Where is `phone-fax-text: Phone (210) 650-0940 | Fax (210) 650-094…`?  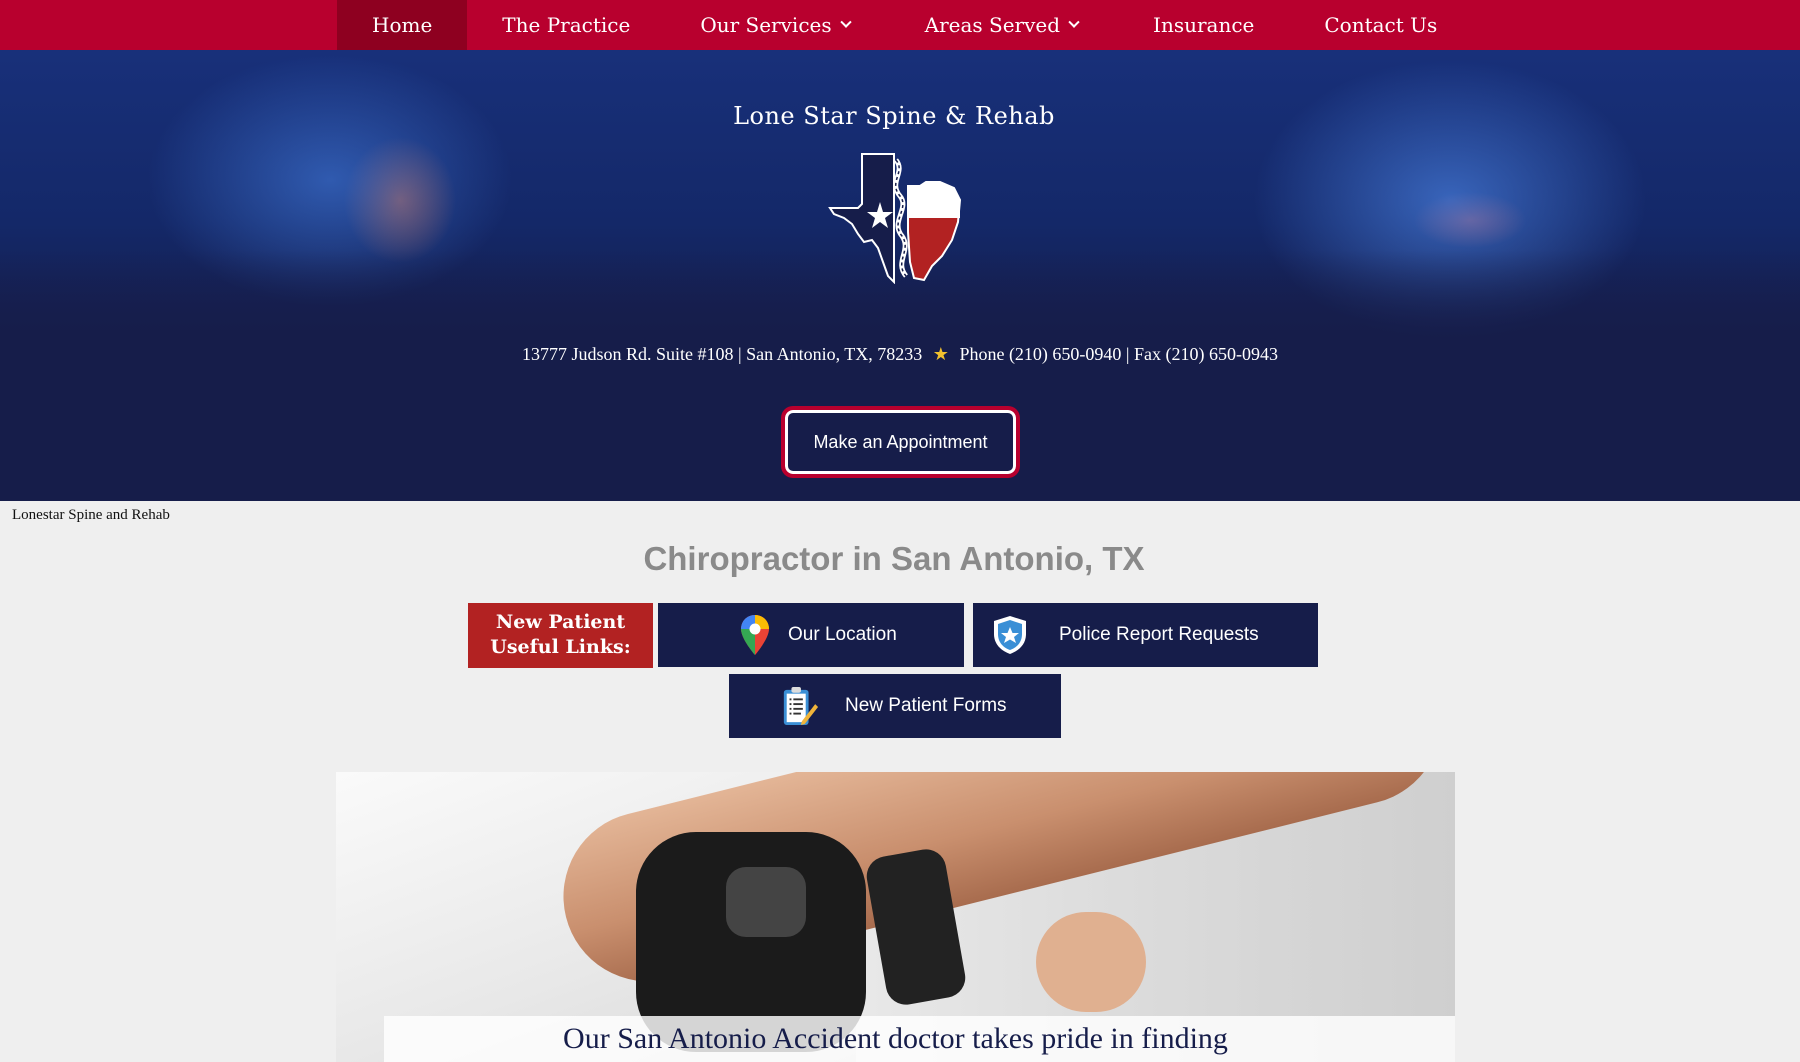 phone-fax-text: Phone (210) 650-0940 | Fax (210) 650-094… is located at coordinates (1119, 354).